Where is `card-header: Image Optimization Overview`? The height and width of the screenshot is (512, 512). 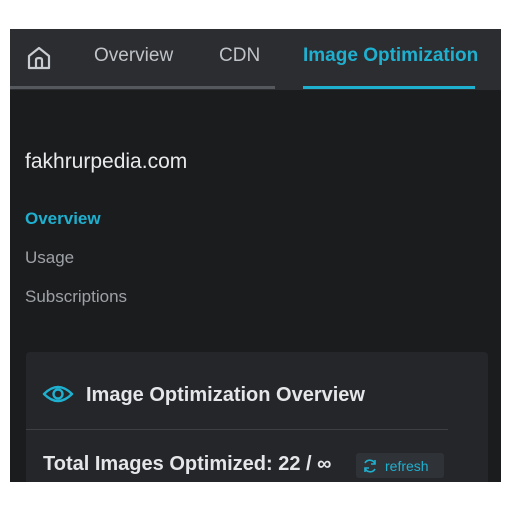
card-header: Image Optimization Overview is located at coordinates (257, 390).